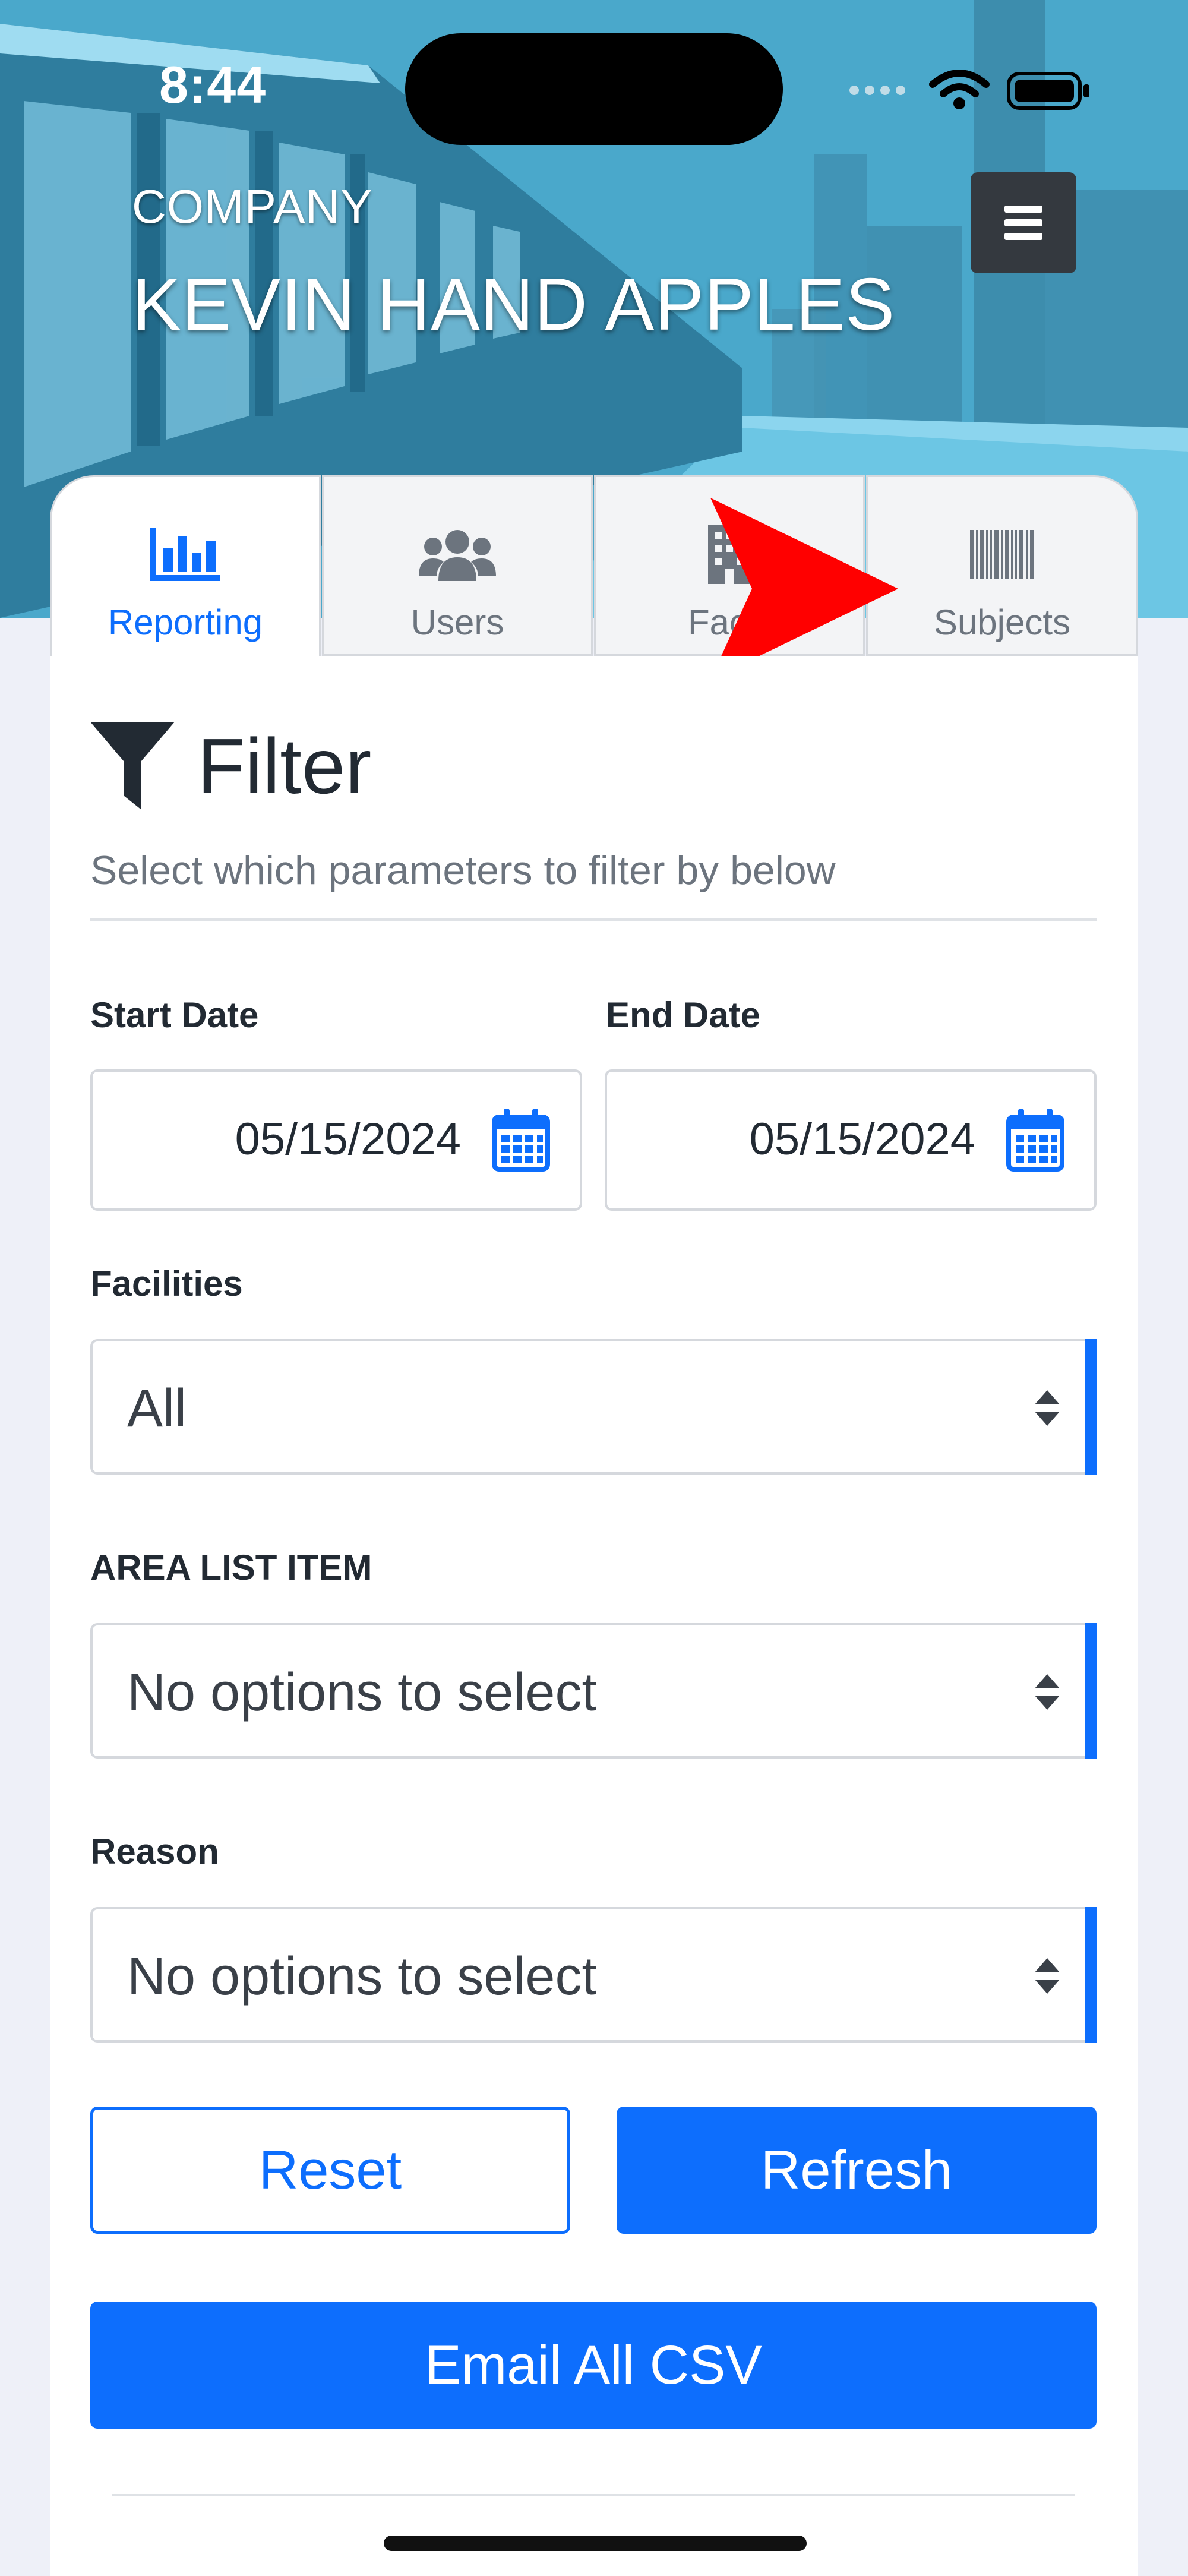 This screenshot has height=2576, width=1188. I want to click on email-all-csv-button: Email All CSV, so click(593, 2365).